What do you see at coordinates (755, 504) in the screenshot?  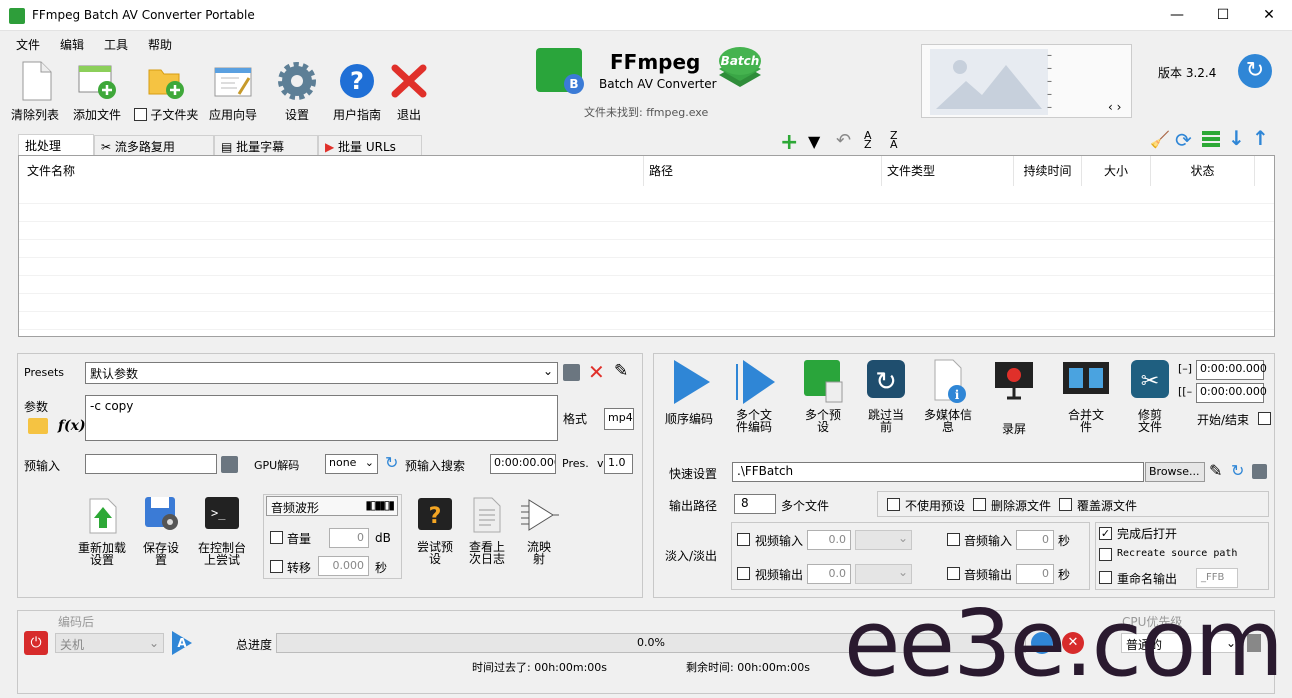 I see `output-path-spinner: 8` at bounding box center [755, 504].